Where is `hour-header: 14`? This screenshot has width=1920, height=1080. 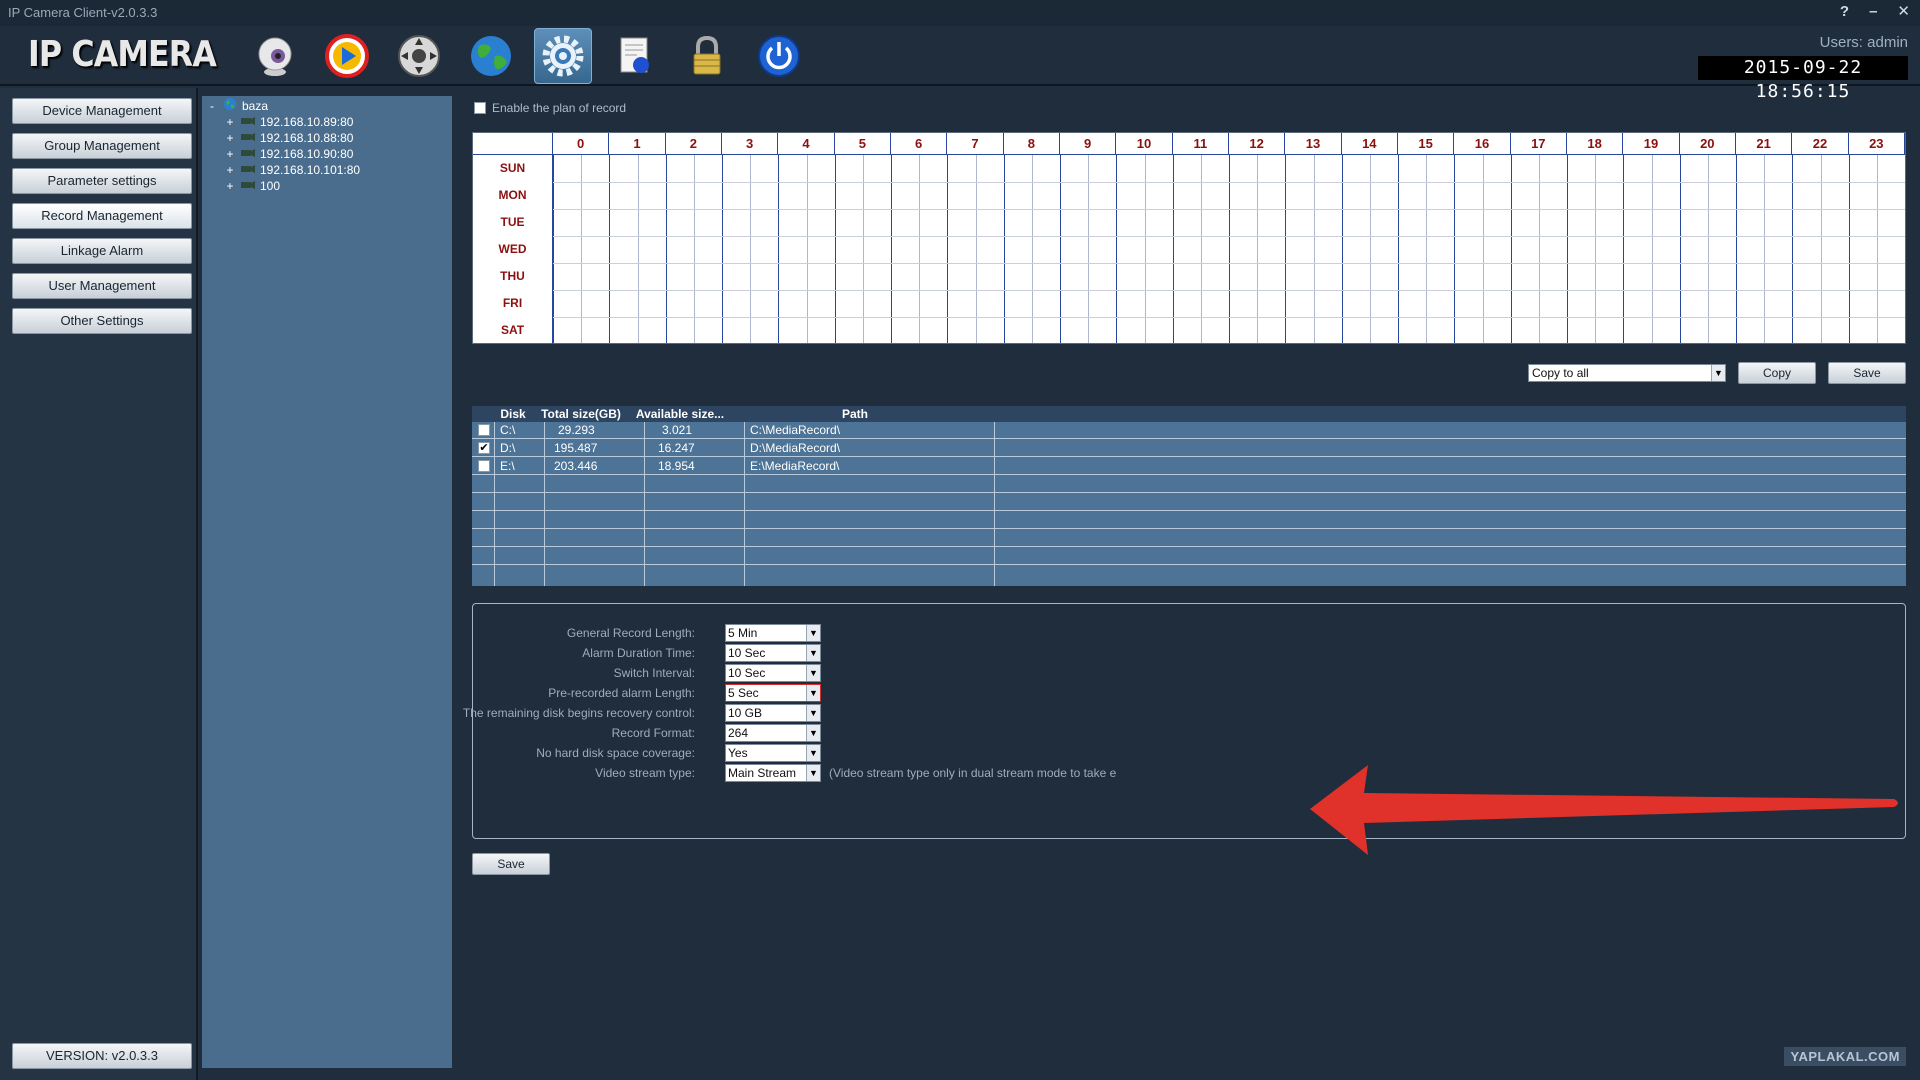 hour-header: 14 is located at coordinates (1369, 144).